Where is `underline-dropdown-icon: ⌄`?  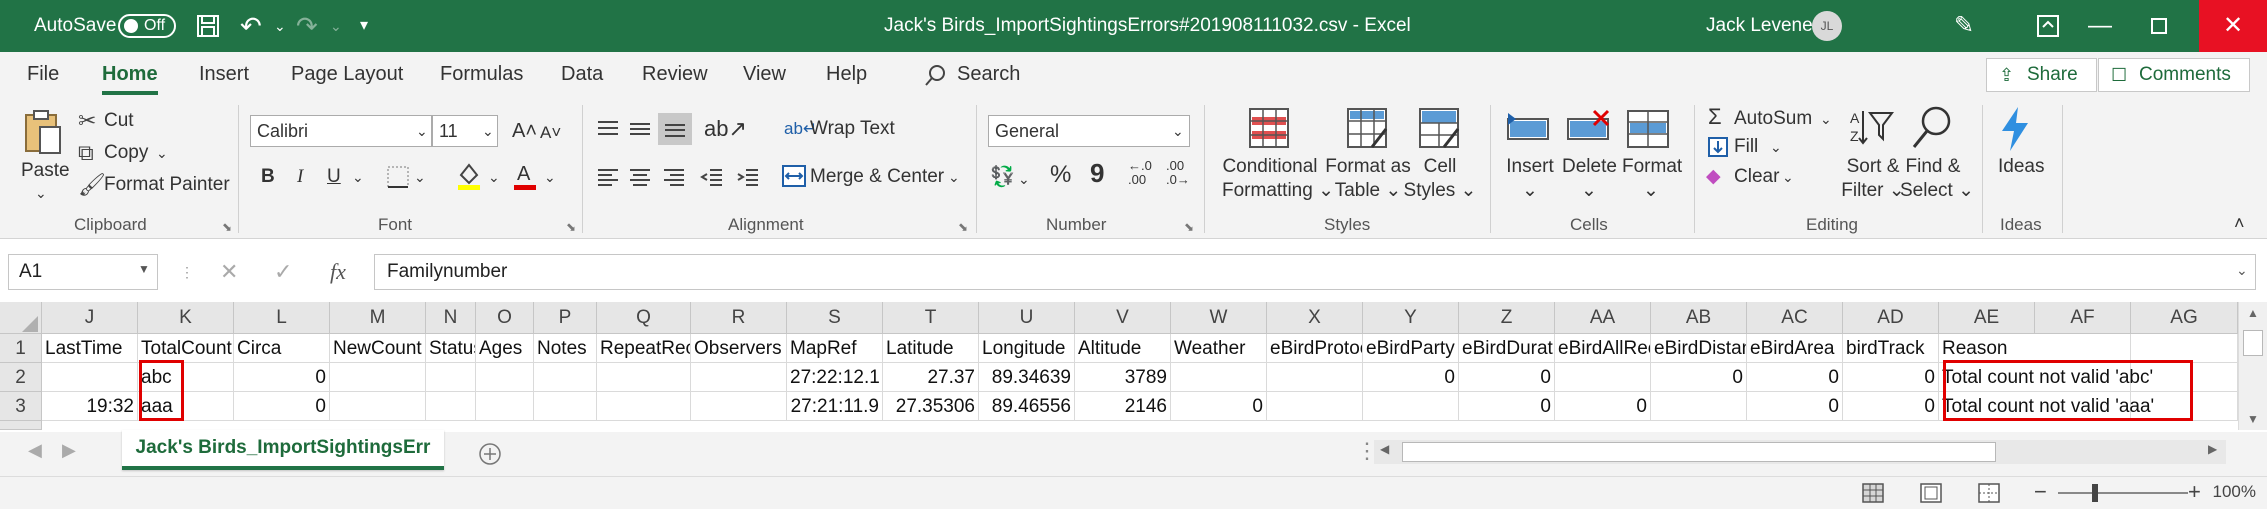
underline-dropdown-icon: ⌄ is located at coordinates (358, 177).